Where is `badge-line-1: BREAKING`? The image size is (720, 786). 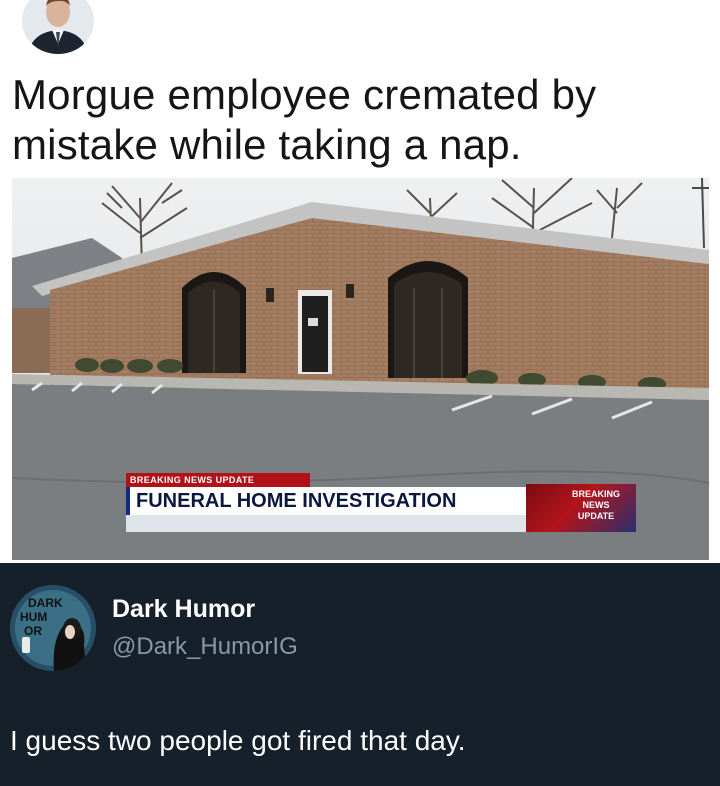
badge-line-1: BREAKING is located at coordinates (595, 494).